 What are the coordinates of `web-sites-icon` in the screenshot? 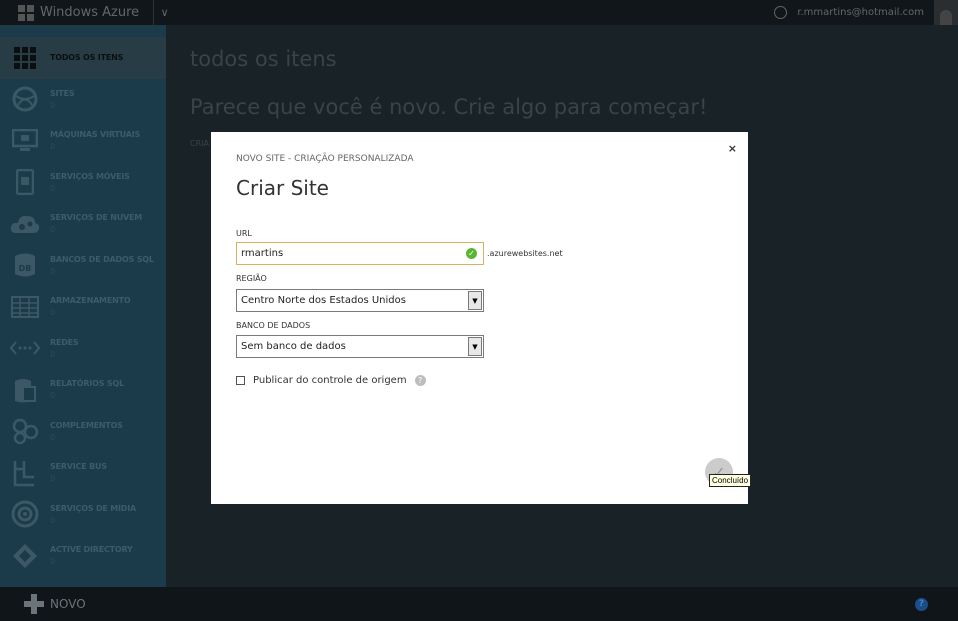 It's located at (25, 99).